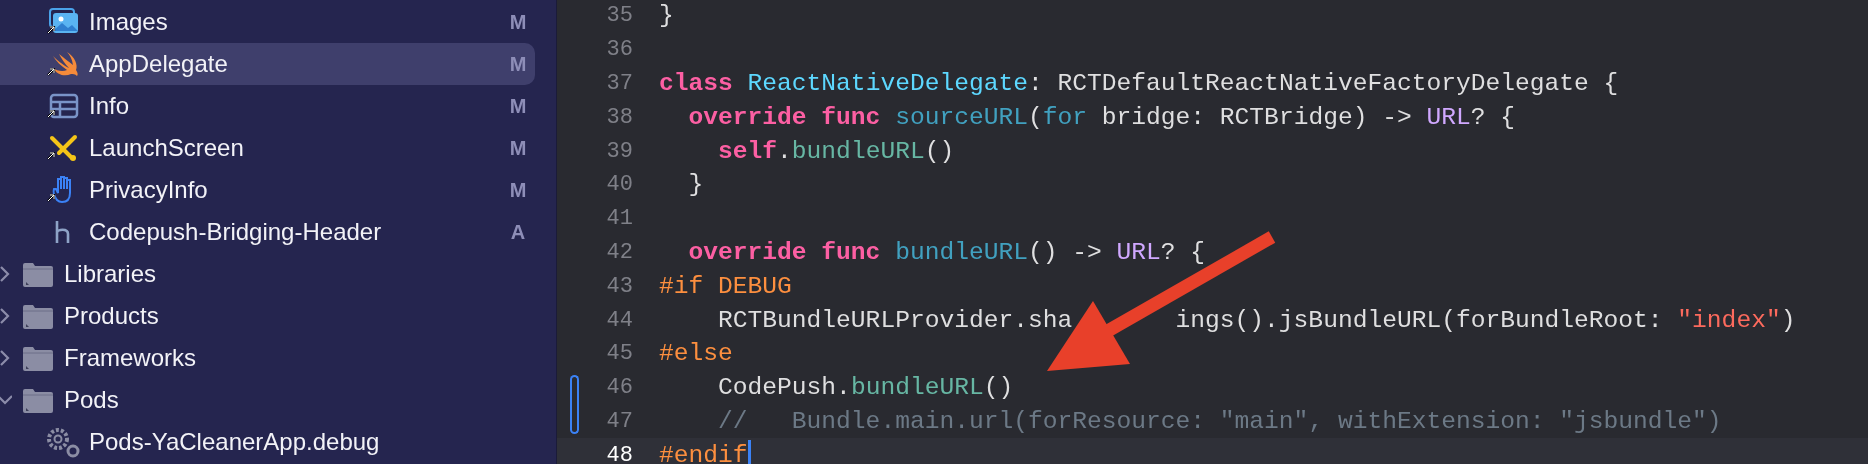  What do you see at coordinates (267, 22) in the screenshot?
I see `navigator-item: Images M` at bounding box center [267, 22].